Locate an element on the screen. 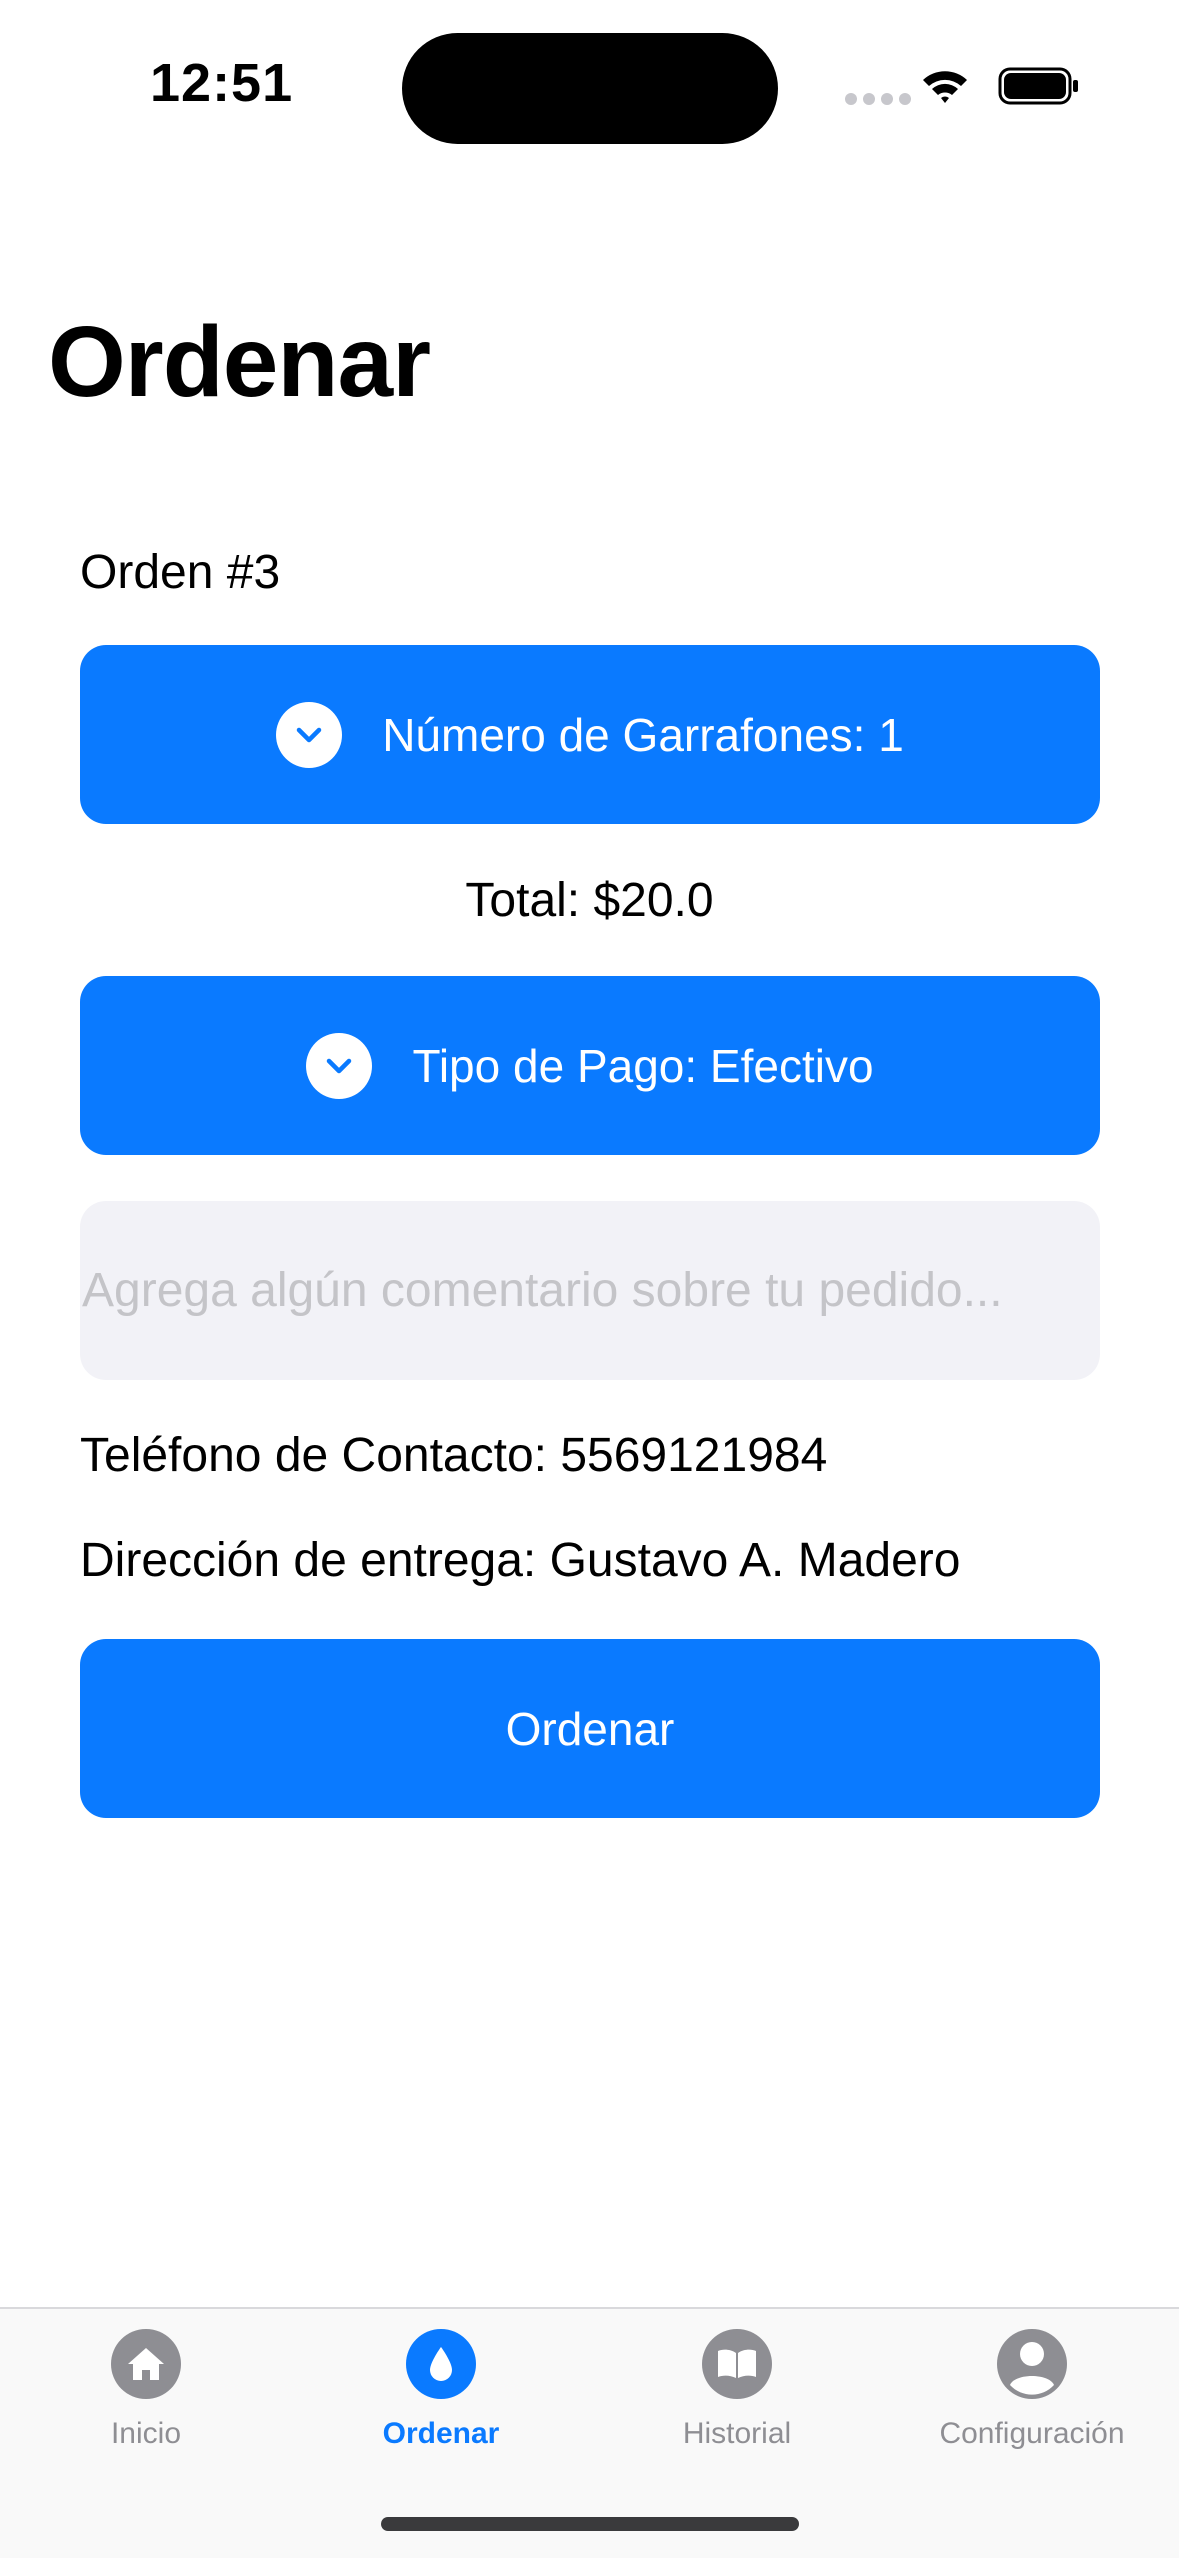  garrafones-selector-button: Número de Garrafones: 1 is located at coordinates (590, 734).